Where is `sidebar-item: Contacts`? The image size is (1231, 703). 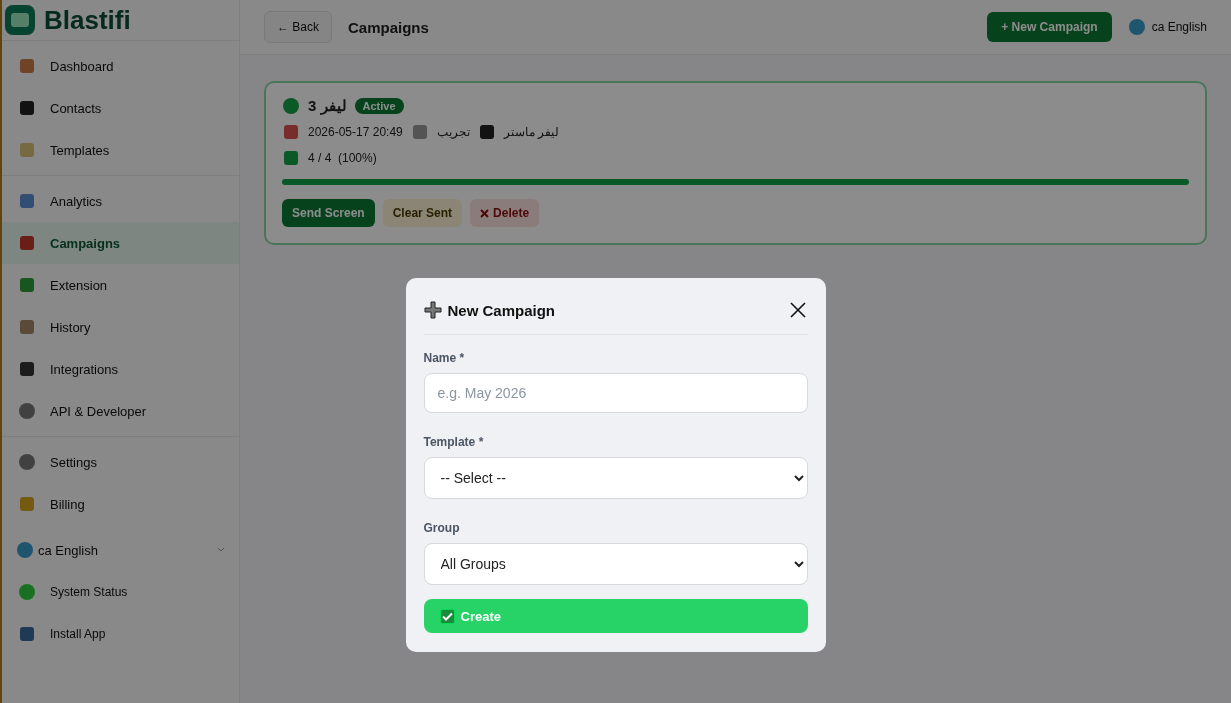 sidebar-item: Contacts is located at coordinates (120, 108).